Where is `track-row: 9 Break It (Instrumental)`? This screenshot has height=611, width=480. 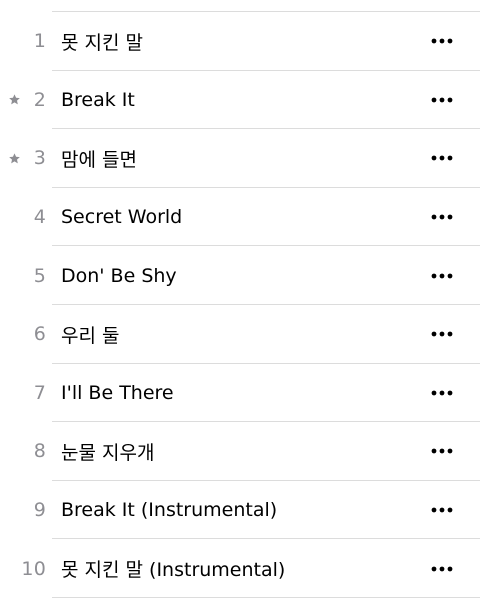
track-row: 9 Break It (Instrumental) is located at coordinates (240, 510).